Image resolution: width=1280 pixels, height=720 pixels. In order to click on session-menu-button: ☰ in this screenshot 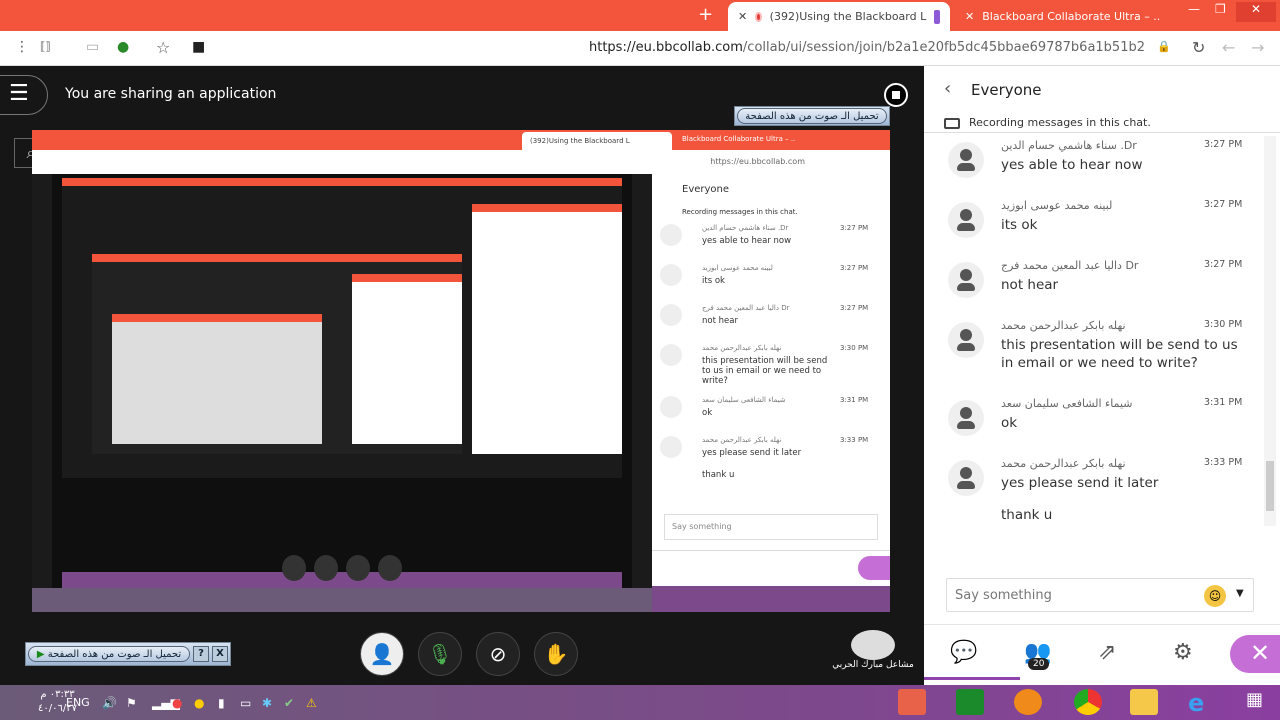, I will do `click(24, 95)`.